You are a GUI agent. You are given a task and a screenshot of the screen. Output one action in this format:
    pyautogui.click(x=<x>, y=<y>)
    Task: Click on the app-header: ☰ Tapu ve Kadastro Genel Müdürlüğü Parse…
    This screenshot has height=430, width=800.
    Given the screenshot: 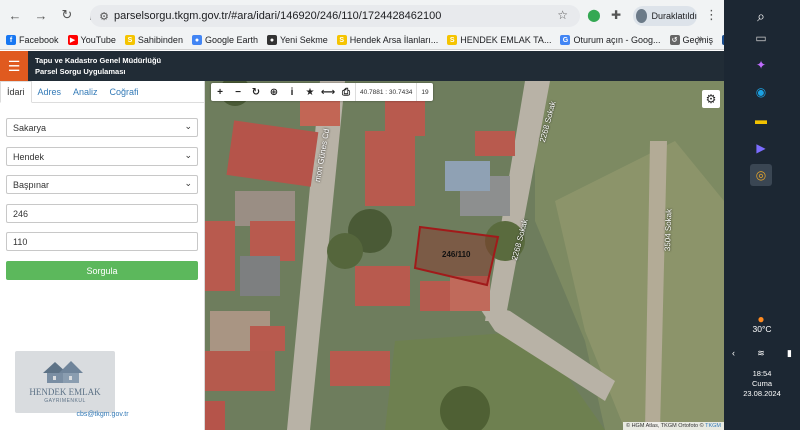 What is the action you would take?
    pyautogui.click(x=362, y=66)
    